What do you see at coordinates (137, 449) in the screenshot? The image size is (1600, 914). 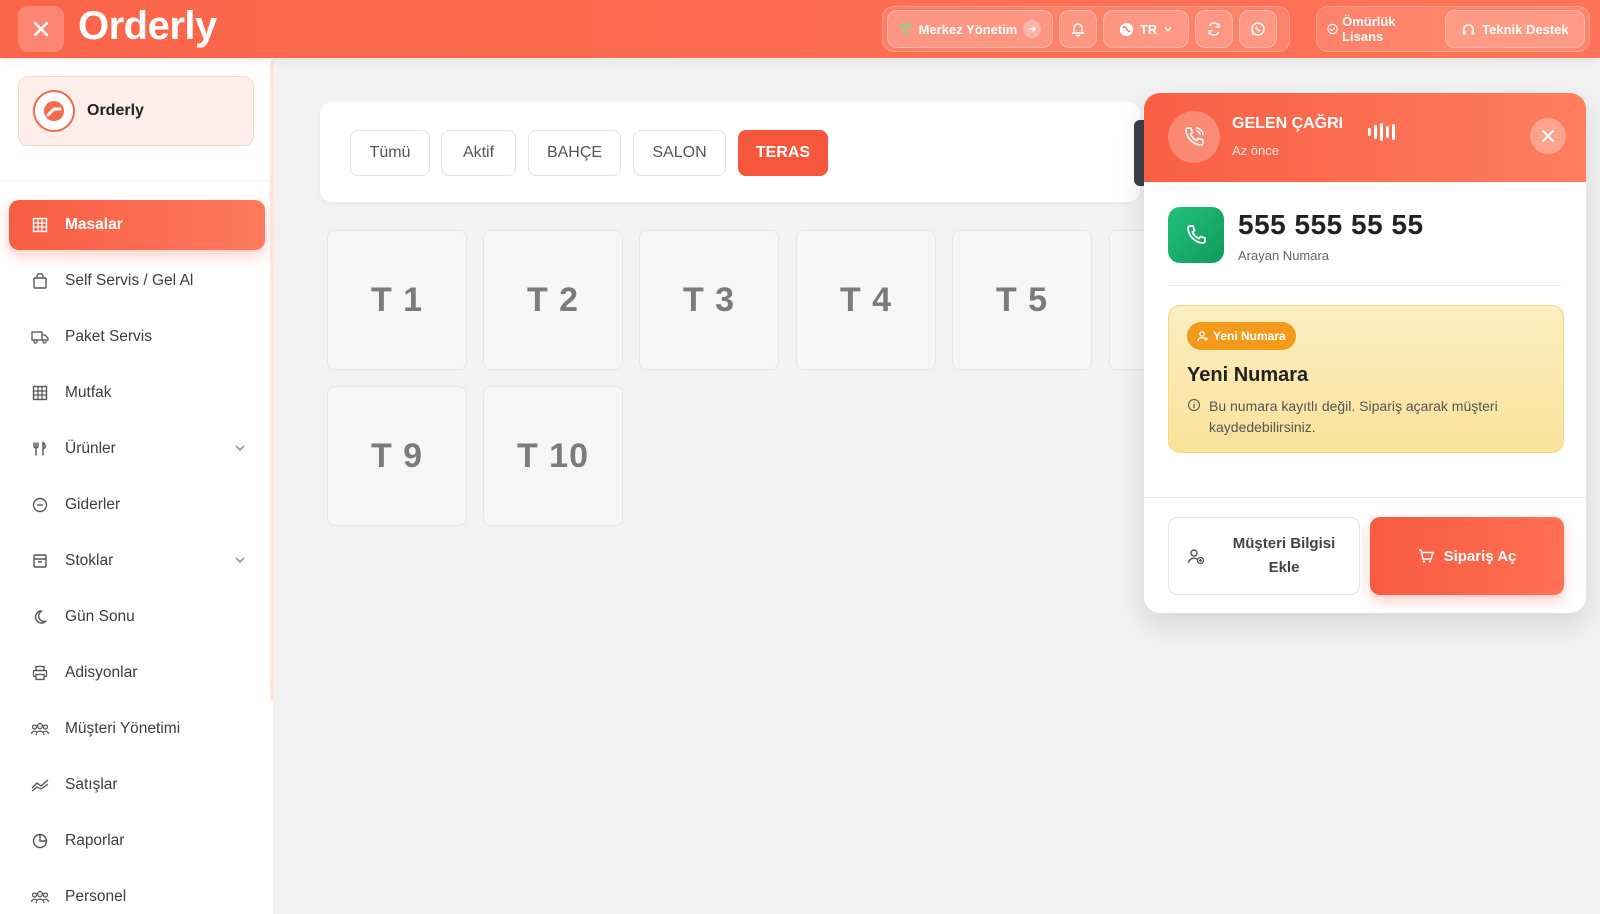 I see `sidebar-item-urunler: Ürünler` at bounding box center [137, 449].